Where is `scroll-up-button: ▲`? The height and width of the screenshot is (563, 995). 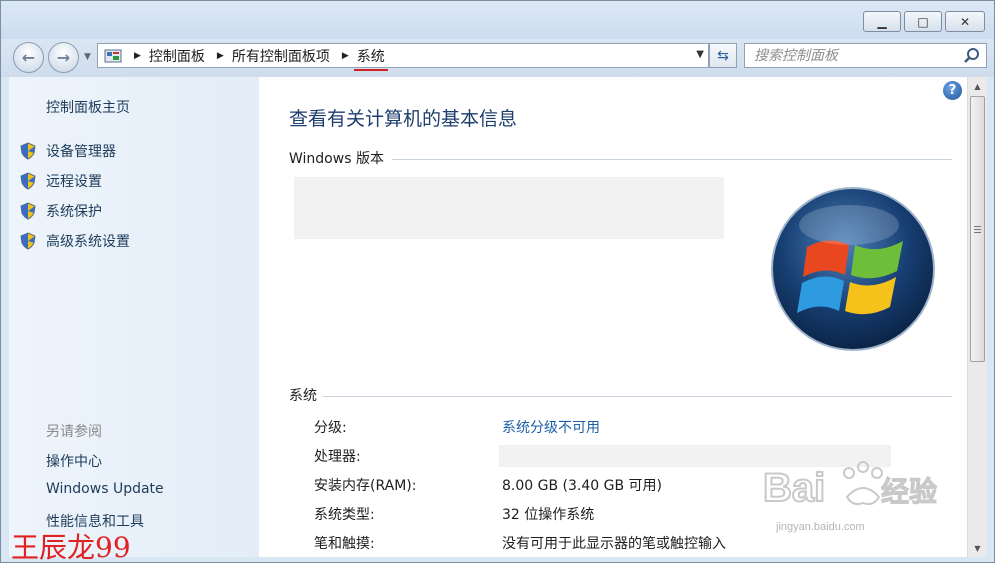 scroll-up-button: ▲ is located at coordinates (977, 86).